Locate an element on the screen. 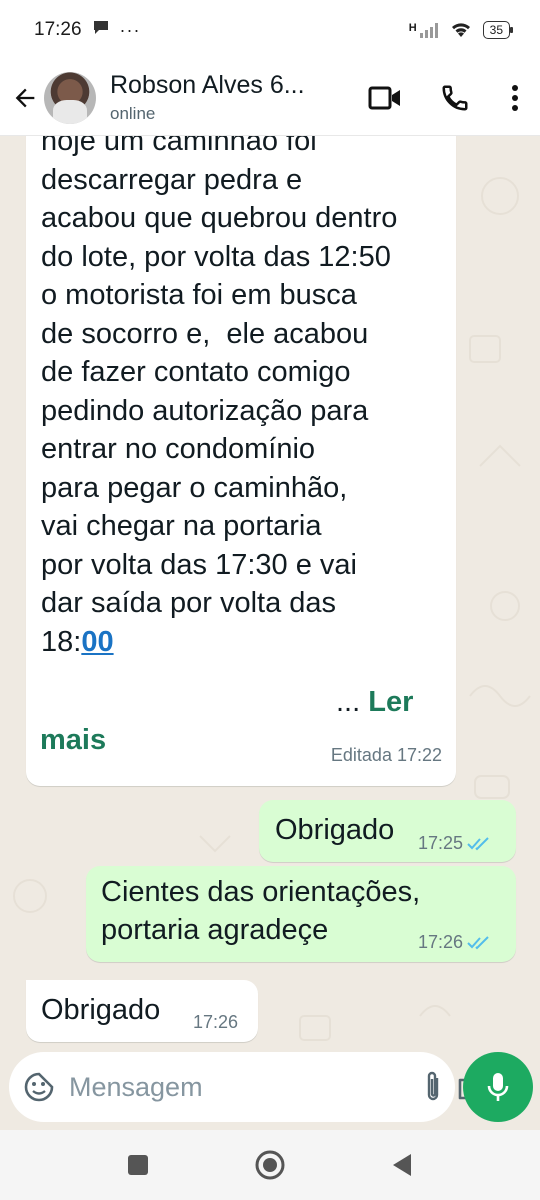 This screenshot has height=1200, width=540. system-nav-bar is located at coordinates (270, 1165).